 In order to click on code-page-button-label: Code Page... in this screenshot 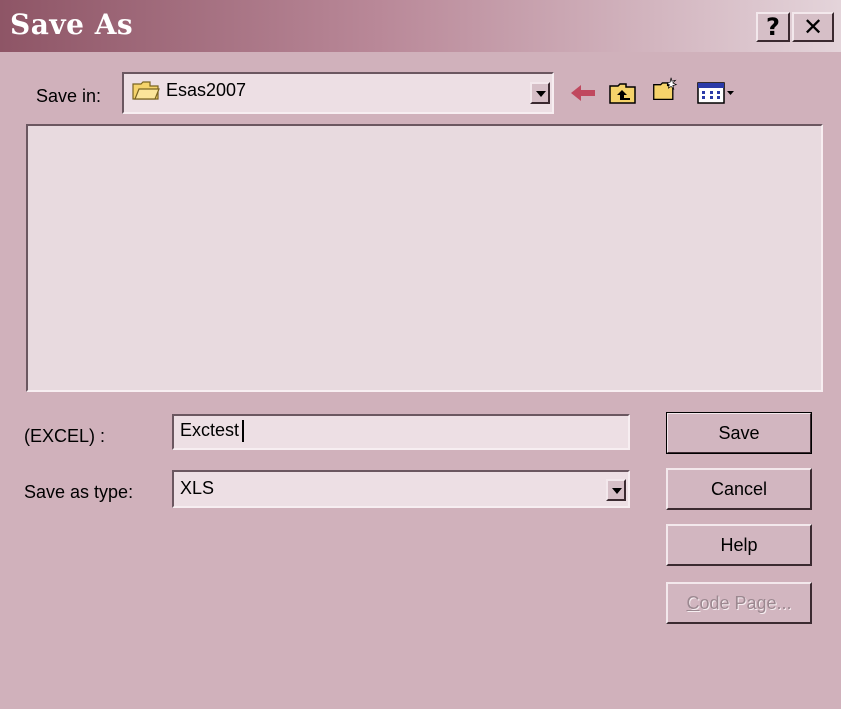, I will do `click(739, 603)`.